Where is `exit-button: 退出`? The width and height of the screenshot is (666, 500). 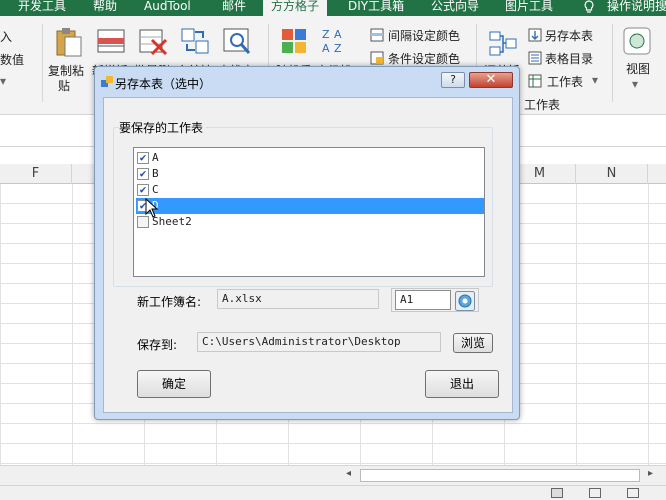
exit-button: 退出 is located at coordinates (462, 384).